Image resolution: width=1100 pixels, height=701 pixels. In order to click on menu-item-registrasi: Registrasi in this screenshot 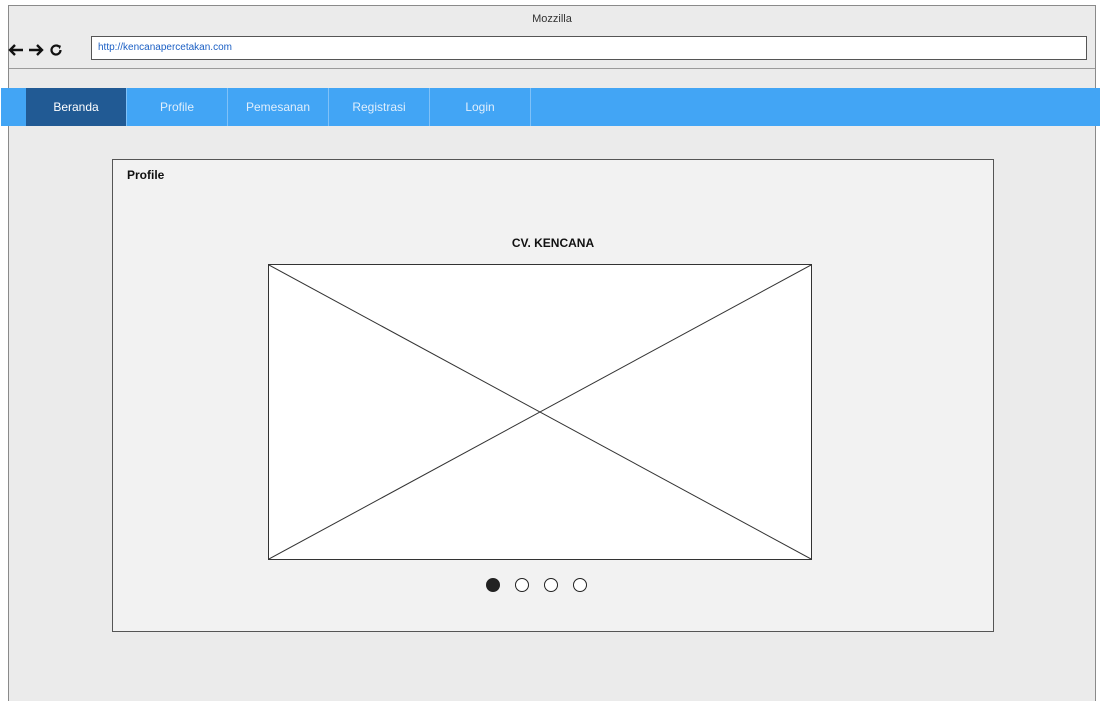, I will do `click(379, 107)`.